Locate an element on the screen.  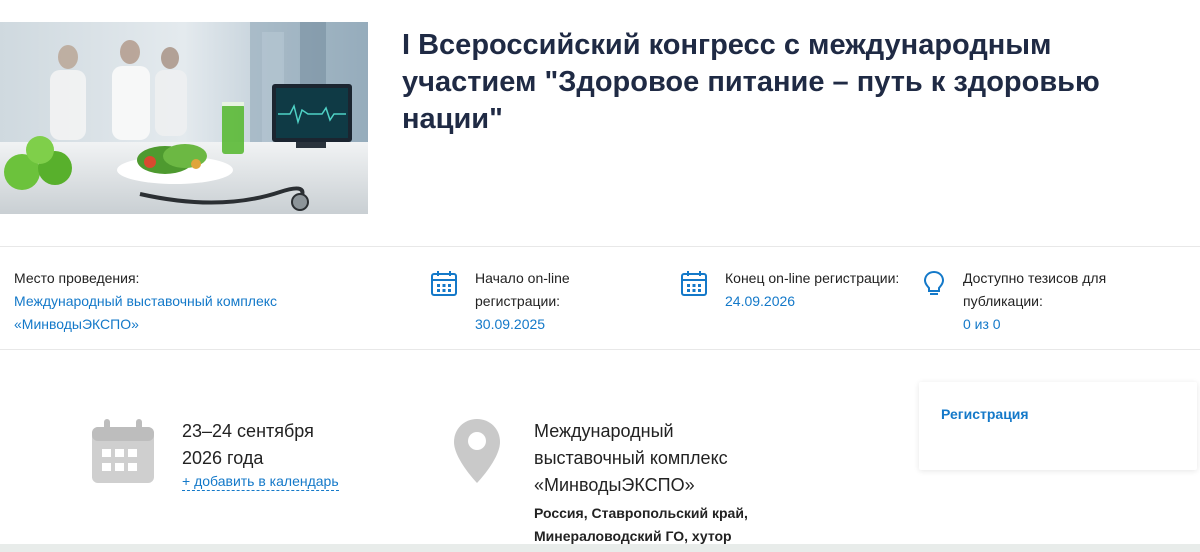
theses-label: Доступно тезисов для публикации: is located at coordinates (1035, 289).